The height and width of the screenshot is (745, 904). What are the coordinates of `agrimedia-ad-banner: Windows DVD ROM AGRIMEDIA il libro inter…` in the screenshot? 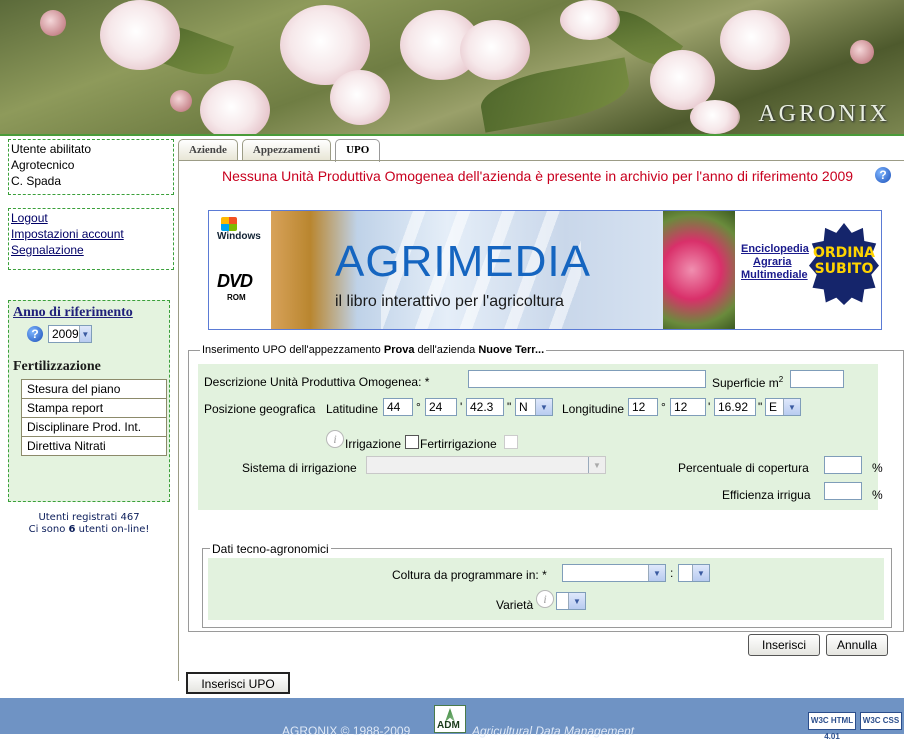 It's located at (545, 270).